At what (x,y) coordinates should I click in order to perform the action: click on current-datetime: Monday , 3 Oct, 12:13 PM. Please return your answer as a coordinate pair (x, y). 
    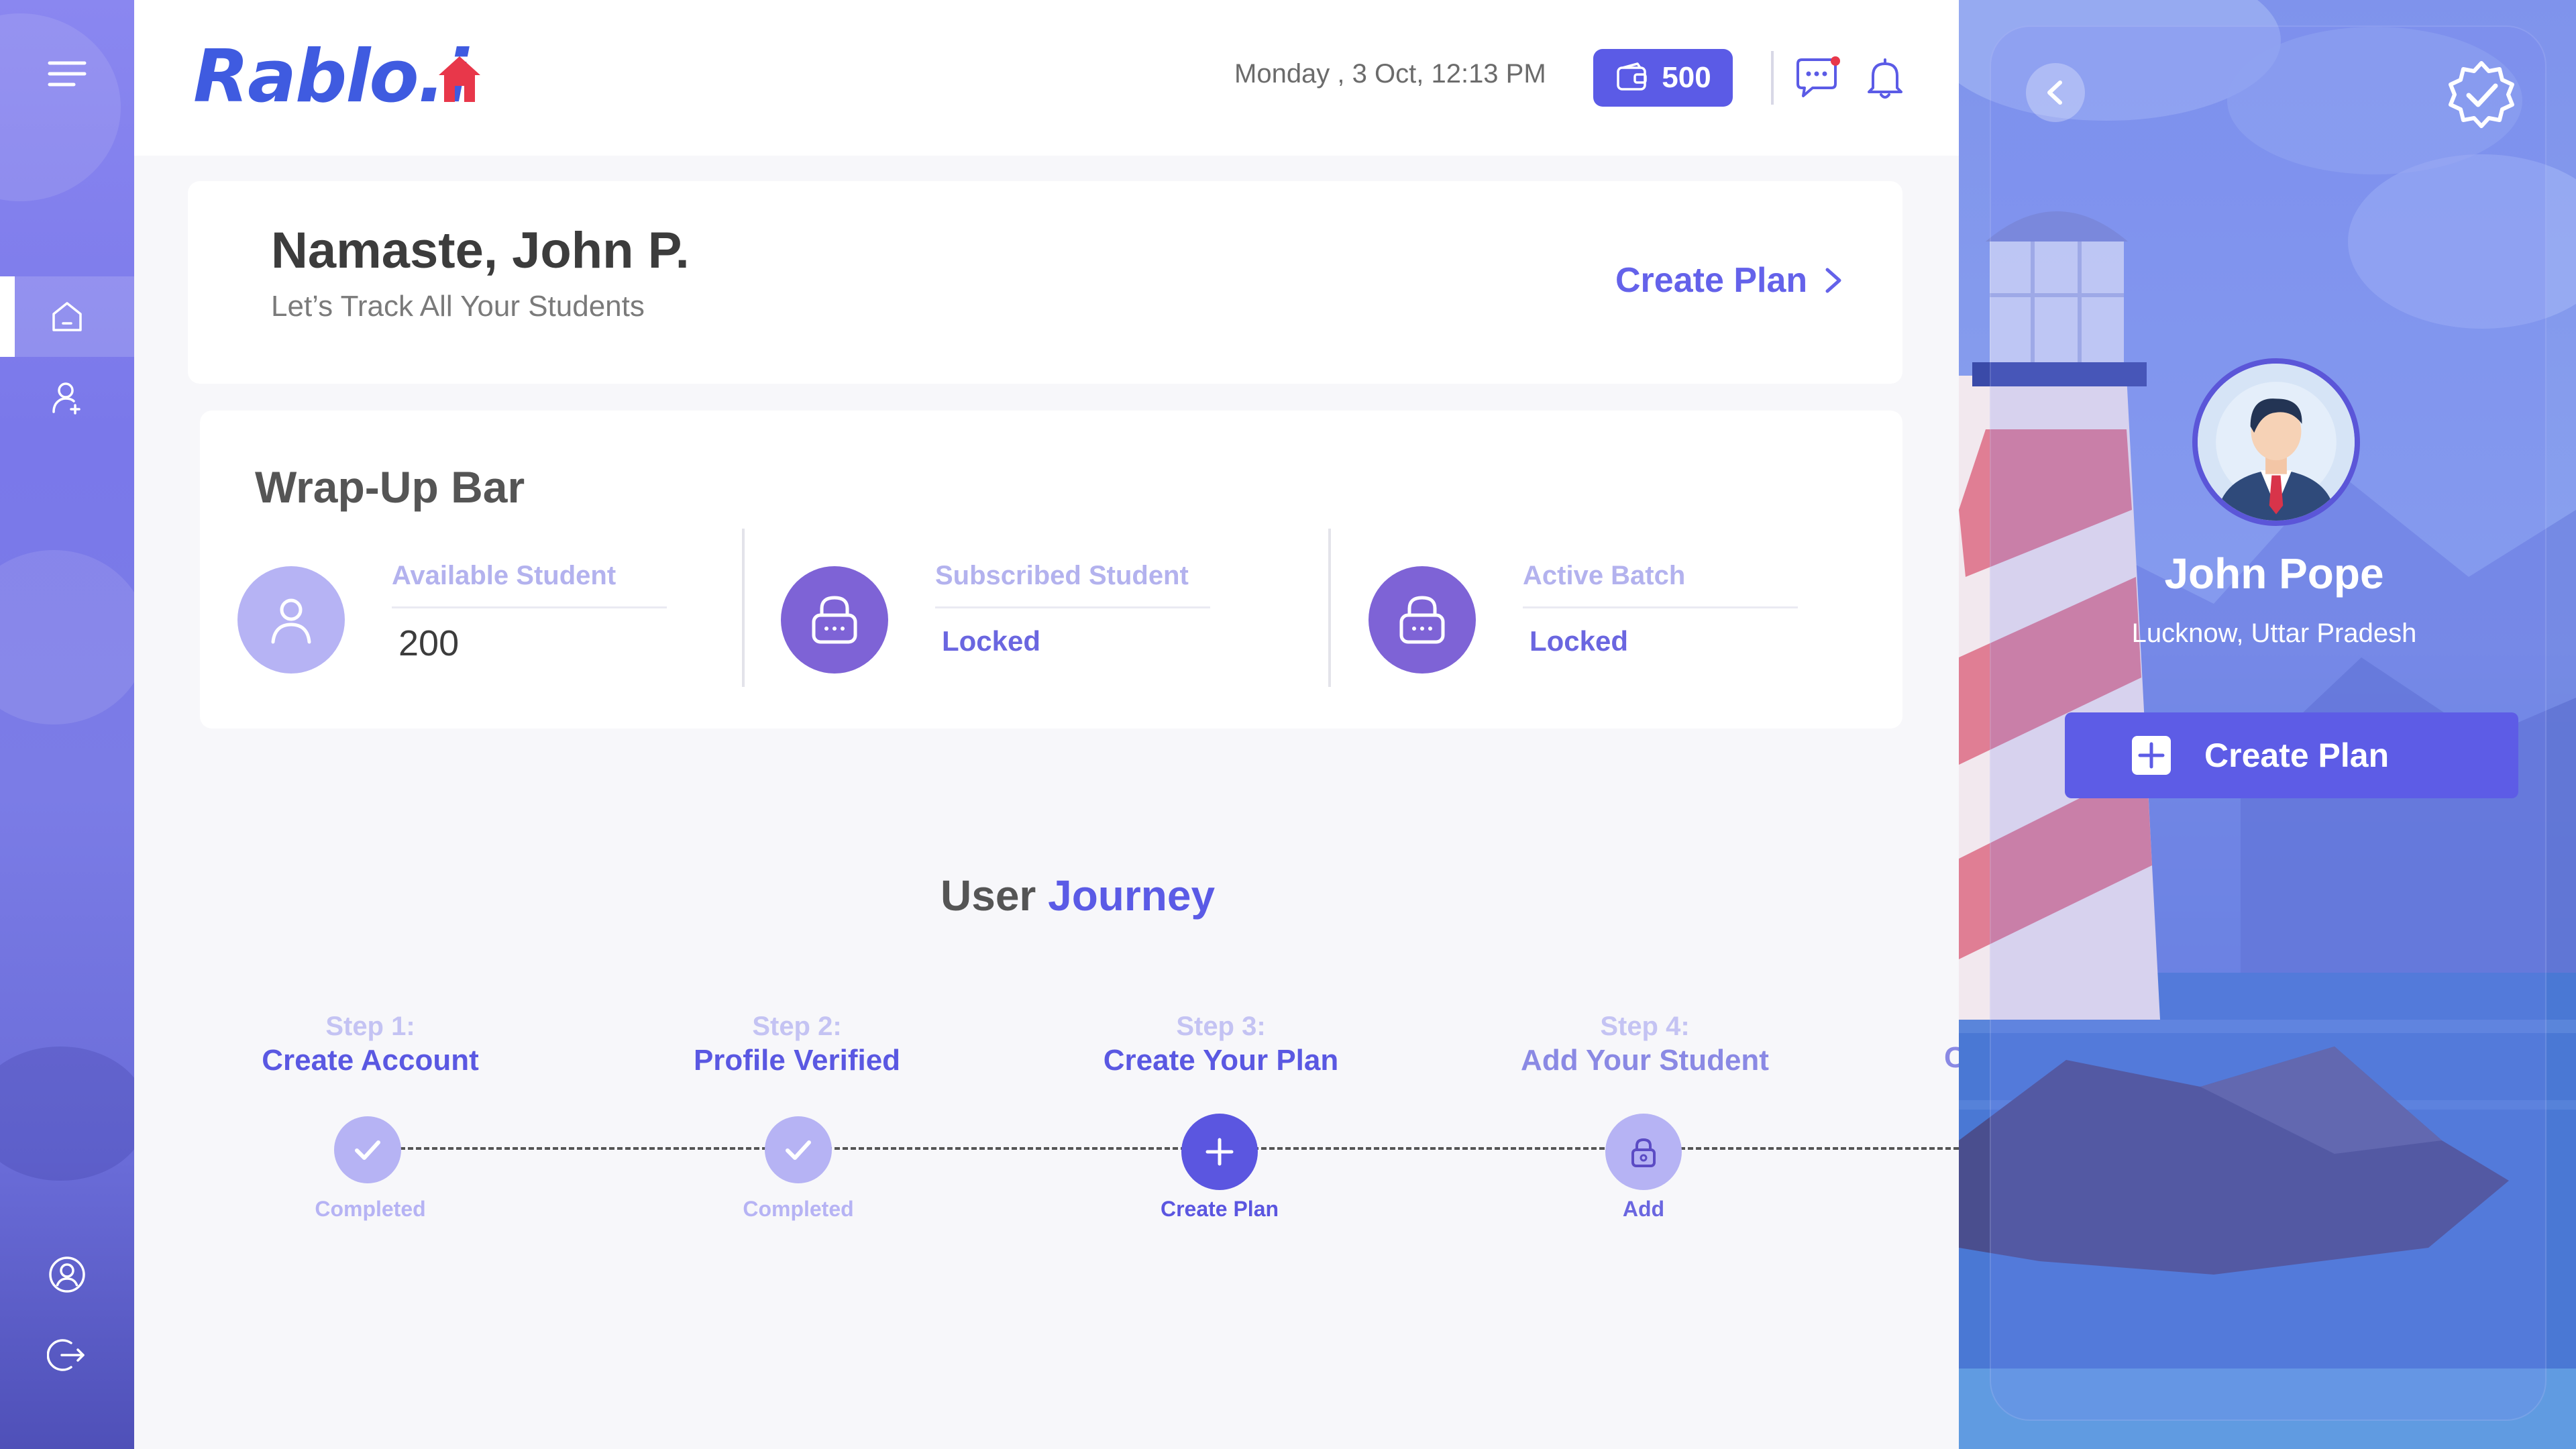
    Looking at the image, I should click on (1390, 74).